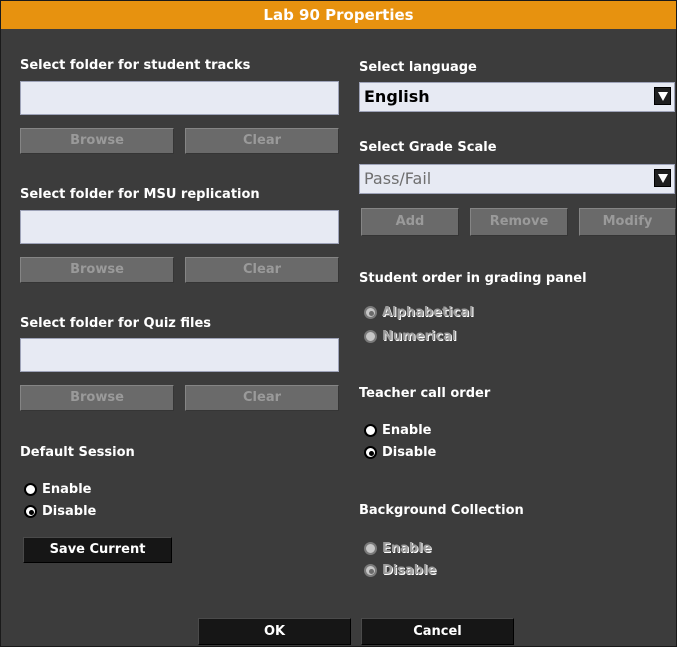  Describe the element at coordinates (97, 270) in the screenshot. I see `msu-replication-browse-button: Browse` at that location.